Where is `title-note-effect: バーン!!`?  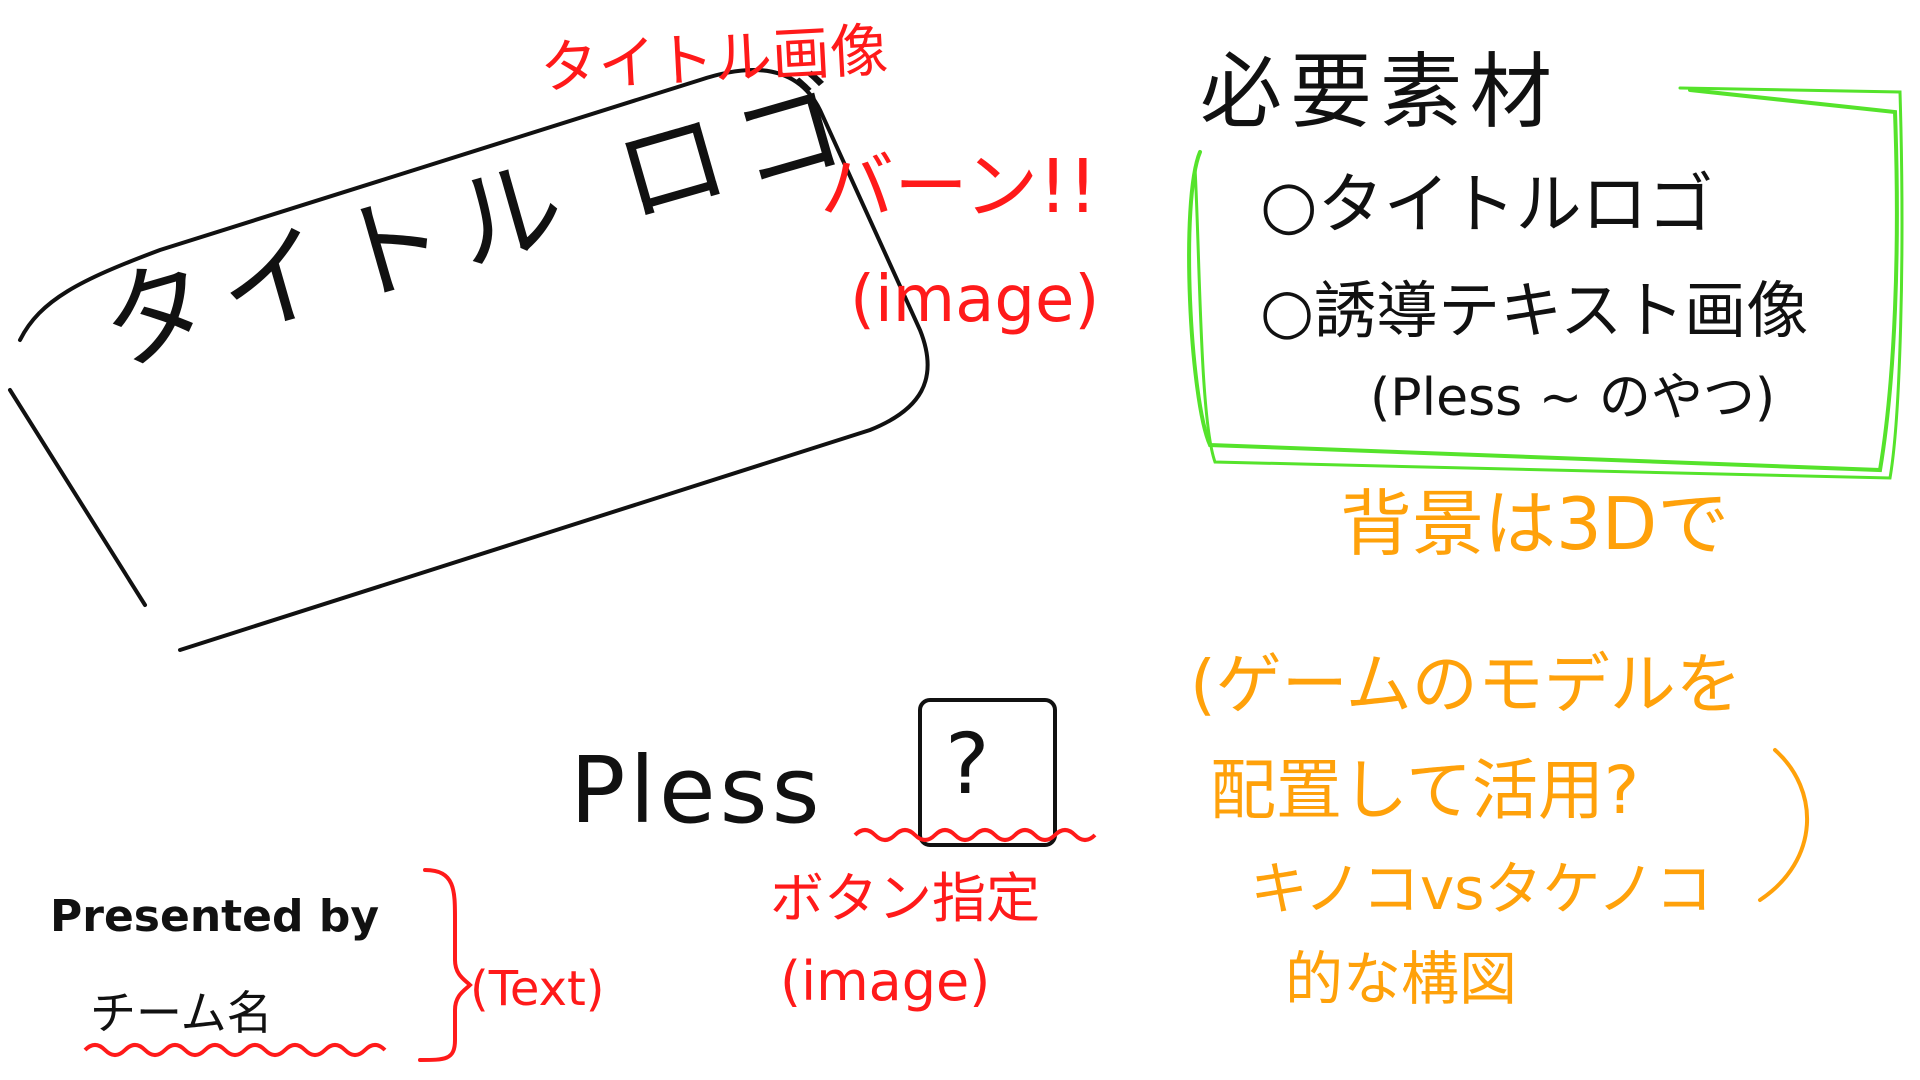 title-note-effect: バーン!! is located at coordinates (959, 187).